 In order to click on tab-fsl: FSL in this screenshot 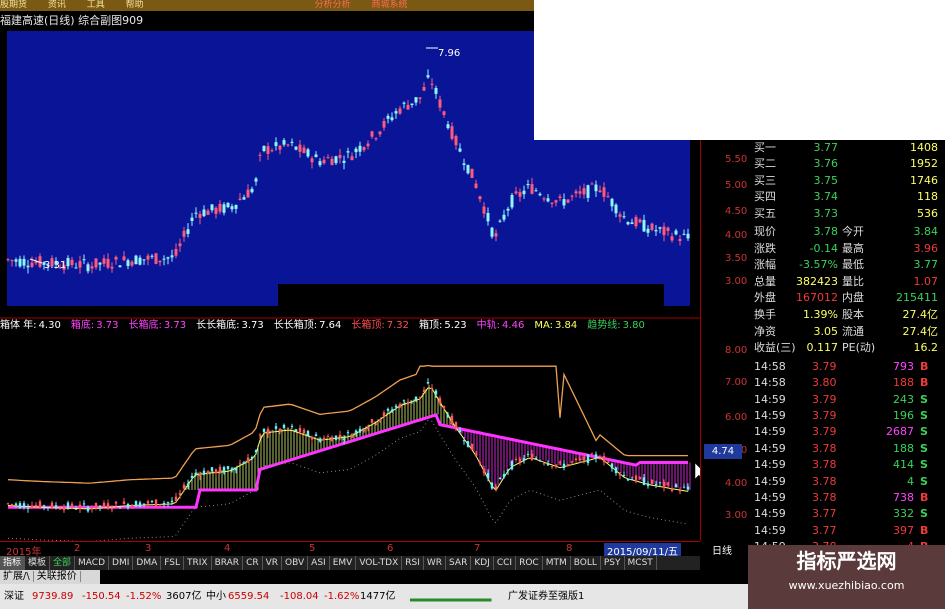, I will do `click(172, 563)`.